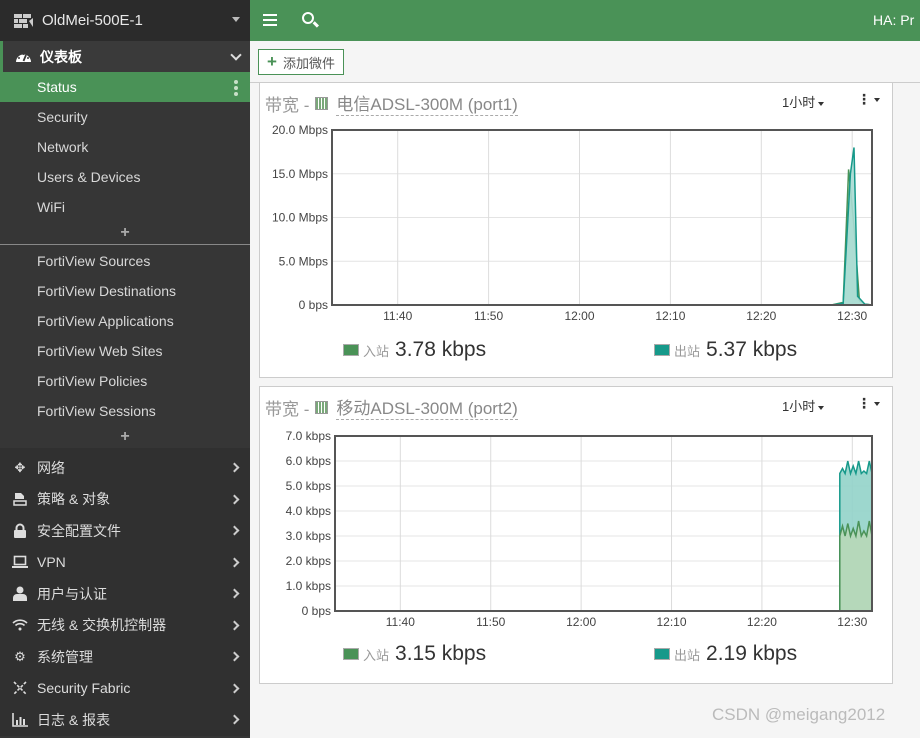 This screenshot has height=738, width=920. I want to click on add-fortiview-button: +, so click(125, 437).